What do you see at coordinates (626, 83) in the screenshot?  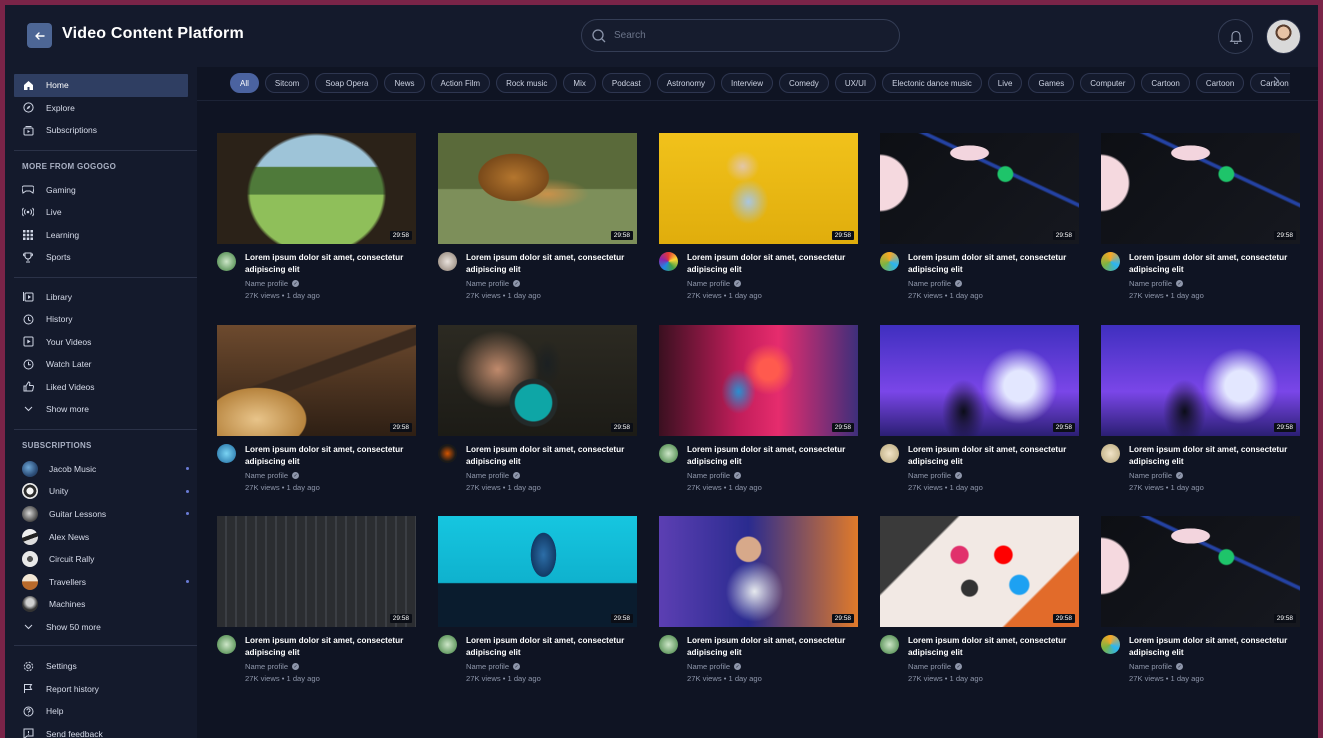 I see `category-chip: Podcast` at bounding box center [626, 83].